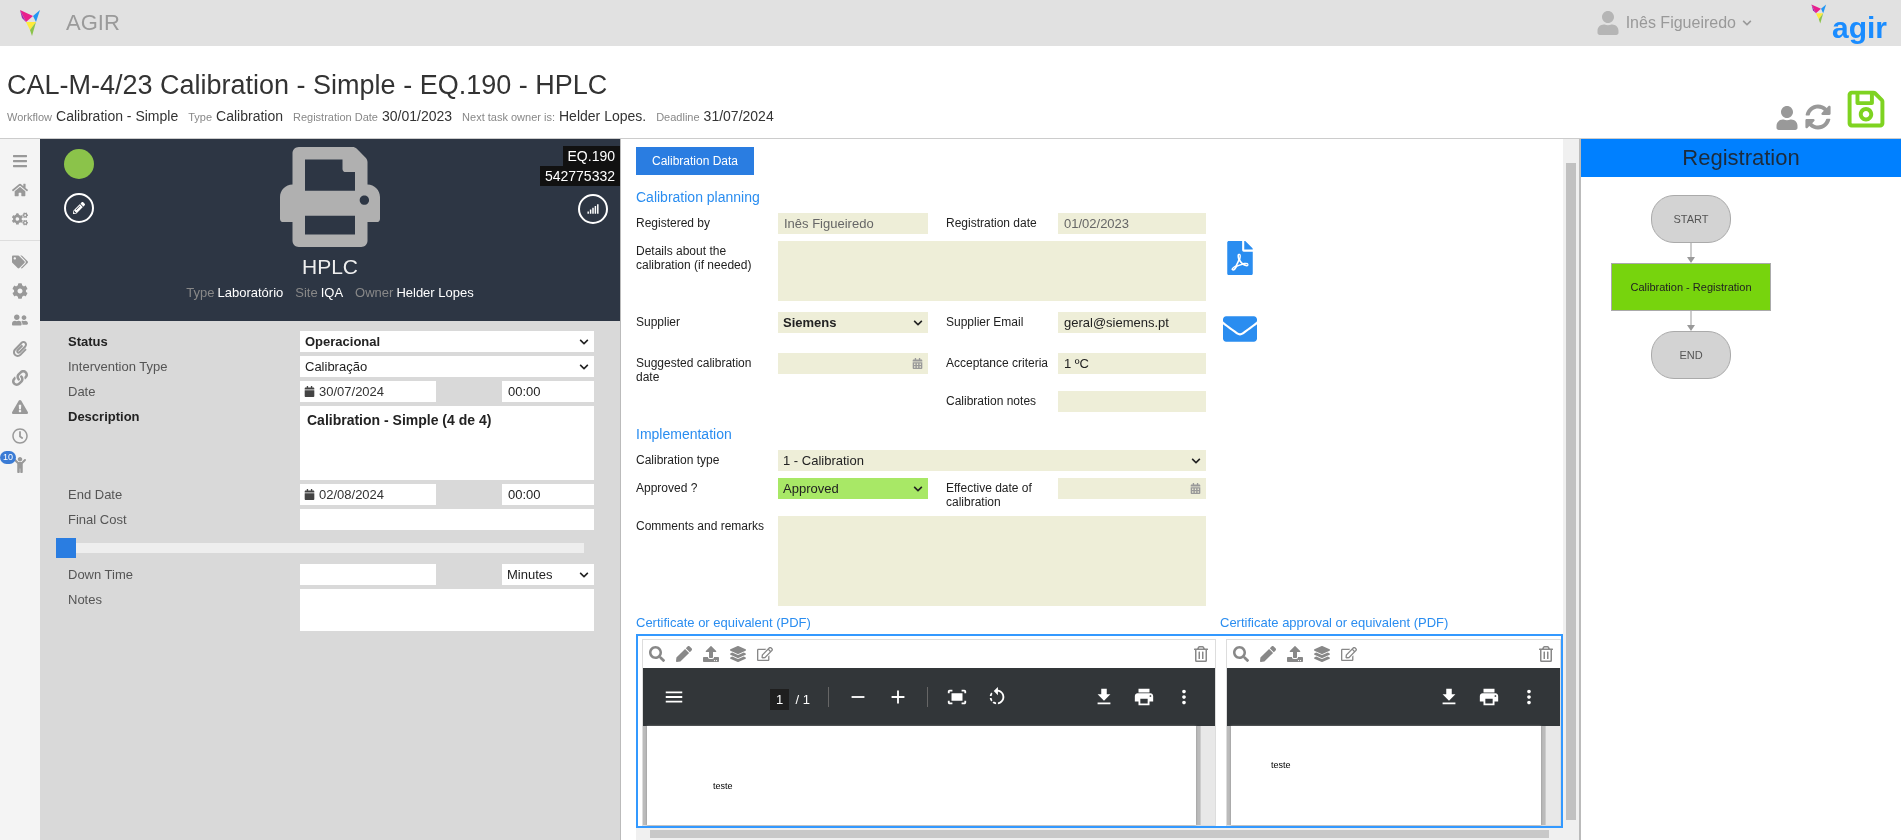  Describe the element at coordinates (1691, 253) in the screenshot. I see `connector-arrow` at that location.